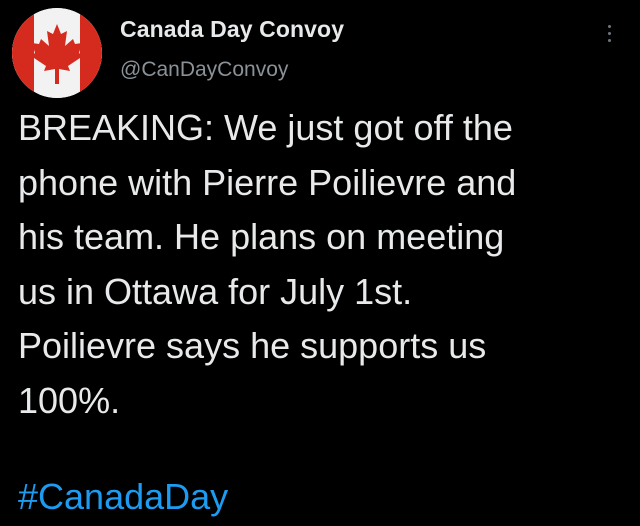 The height and width of the screenshot is (526, 640). What do you see at coordinates (252, 345) in the screenshot?
I see `tweet-text-line: Poilievre says he supports us` at bounding box center [252, 345].